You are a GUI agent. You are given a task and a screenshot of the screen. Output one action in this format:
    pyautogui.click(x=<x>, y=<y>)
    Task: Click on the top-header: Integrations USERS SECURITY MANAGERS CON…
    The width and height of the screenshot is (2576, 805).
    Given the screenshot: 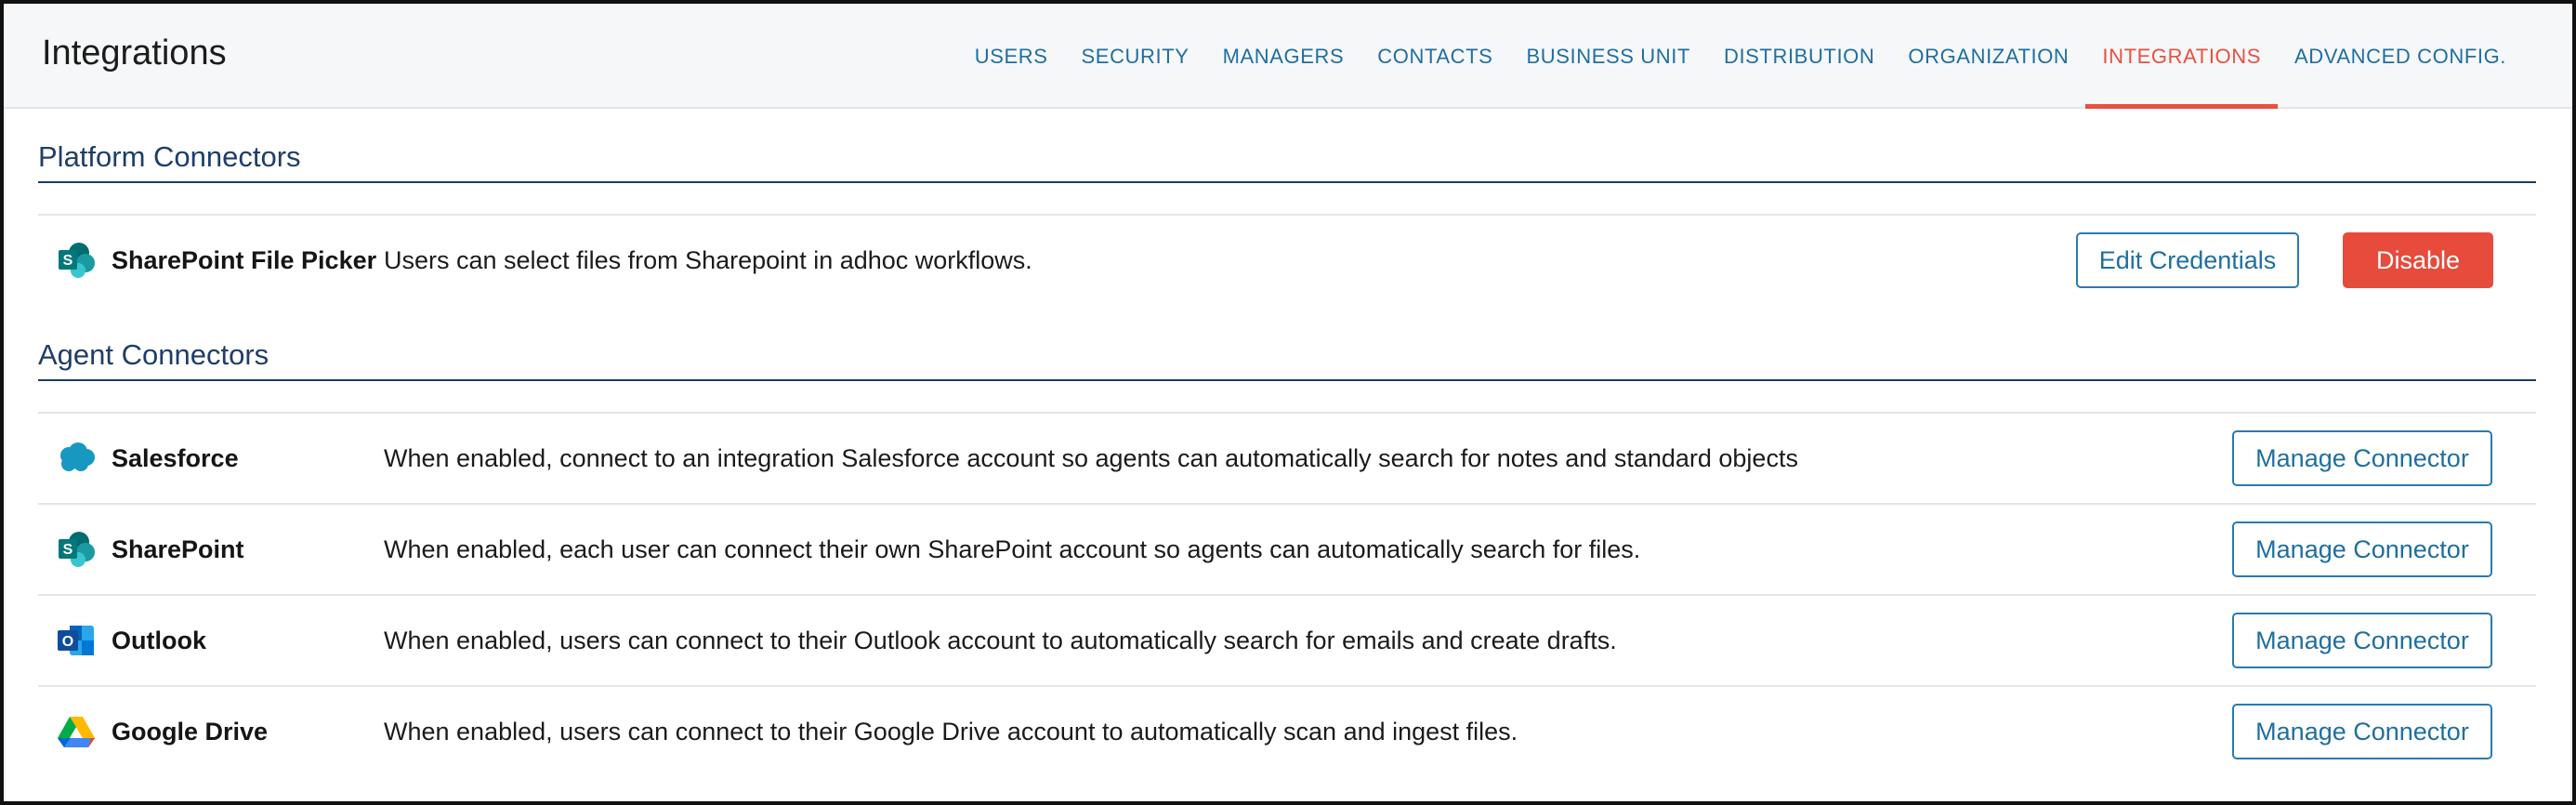 What is the action you would take?
    pyautogui.click(x=1288, y=56)
    